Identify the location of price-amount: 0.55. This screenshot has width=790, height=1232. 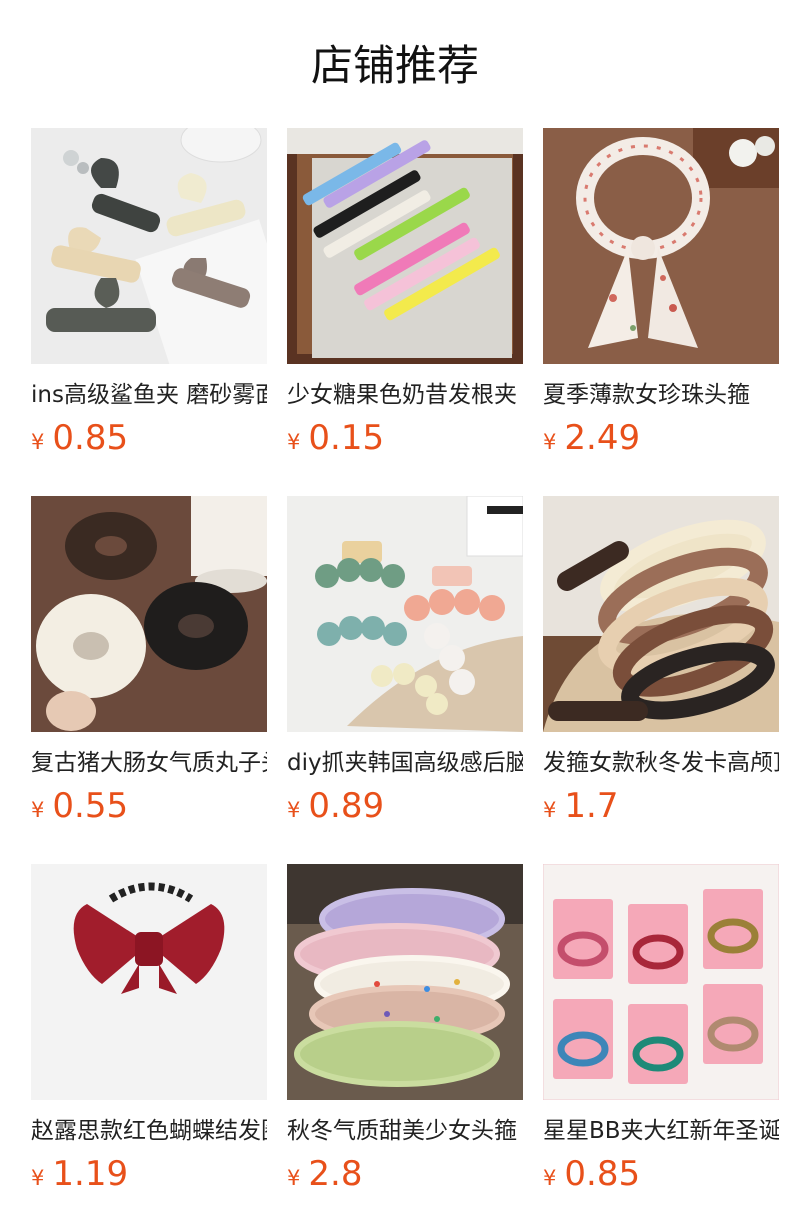
(90, 806).